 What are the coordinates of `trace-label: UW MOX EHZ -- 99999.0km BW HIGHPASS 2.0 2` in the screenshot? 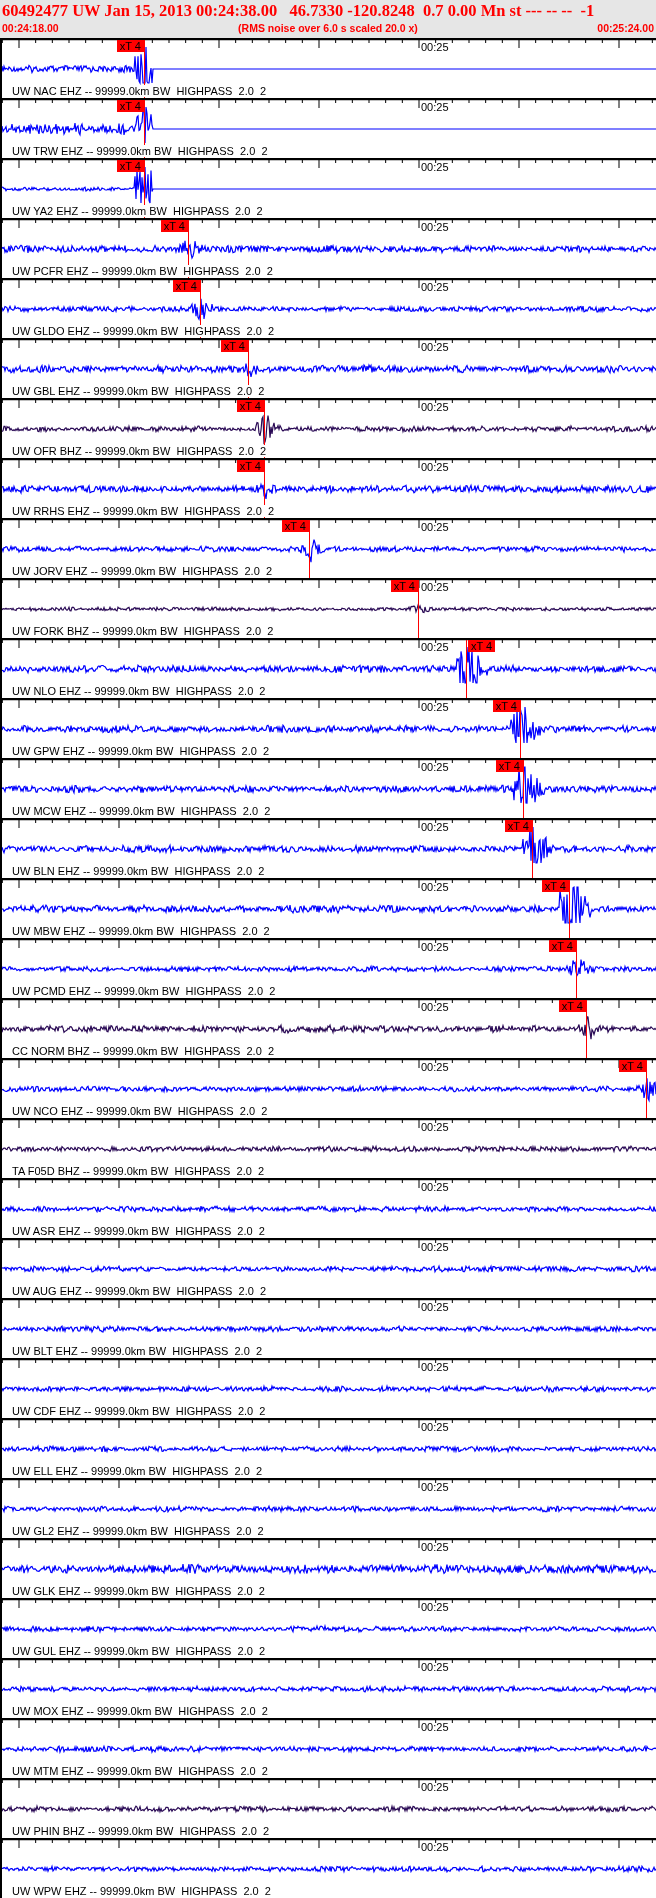 It's located at (140, 1711).